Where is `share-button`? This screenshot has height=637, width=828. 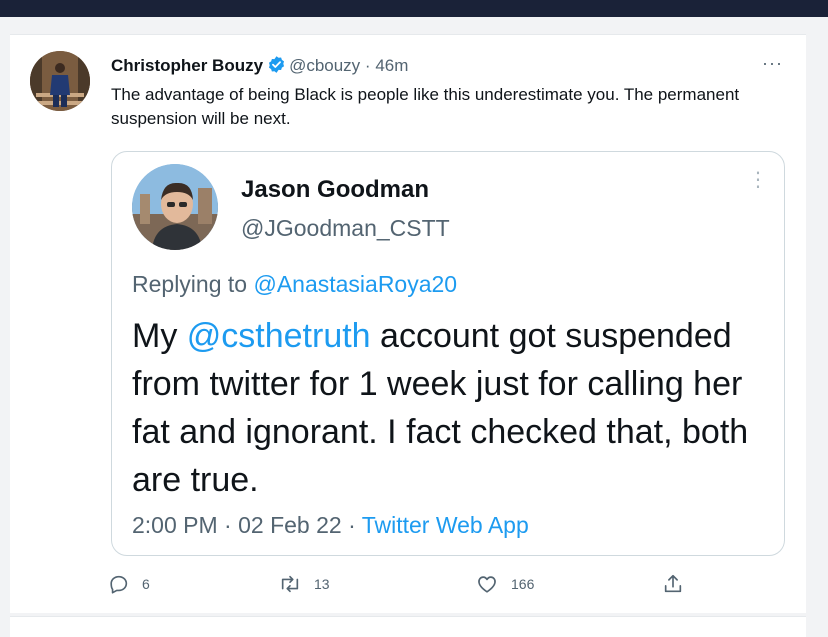 share-button is located at coordinates (673, 584).